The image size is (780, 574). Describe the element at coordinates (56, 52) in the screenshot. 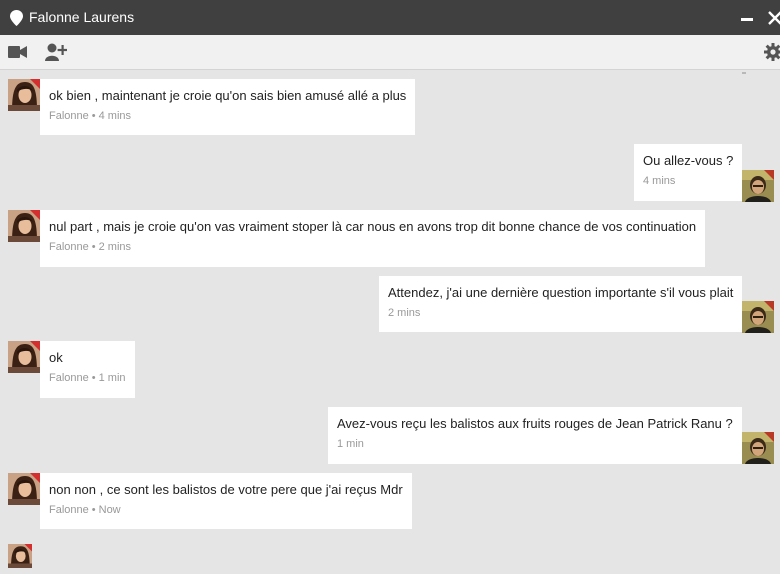

I see `add-person-icon` at that location.